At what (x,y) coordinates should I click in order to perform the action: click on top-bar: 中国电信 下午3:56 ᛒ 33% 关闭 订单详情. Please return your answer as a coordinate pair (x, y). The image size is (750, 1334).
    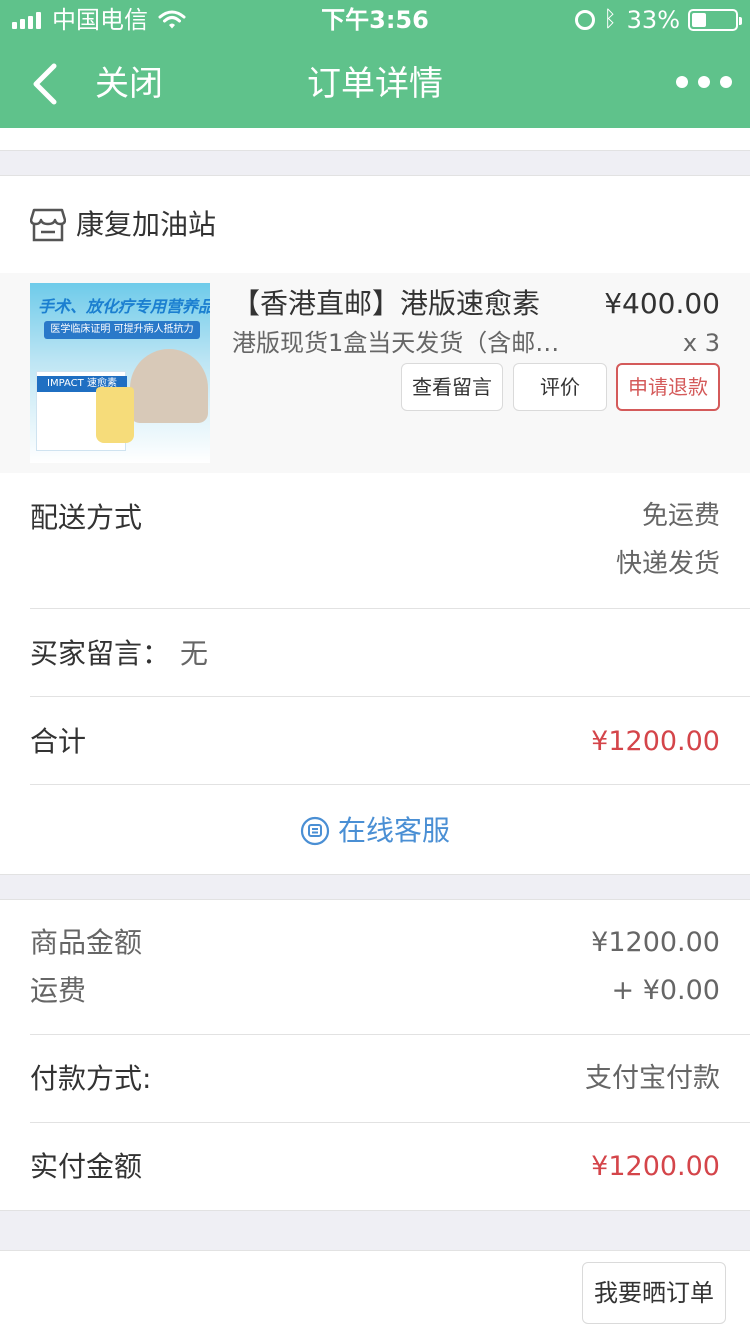
    Looking at the image, I should click on (375, 64).